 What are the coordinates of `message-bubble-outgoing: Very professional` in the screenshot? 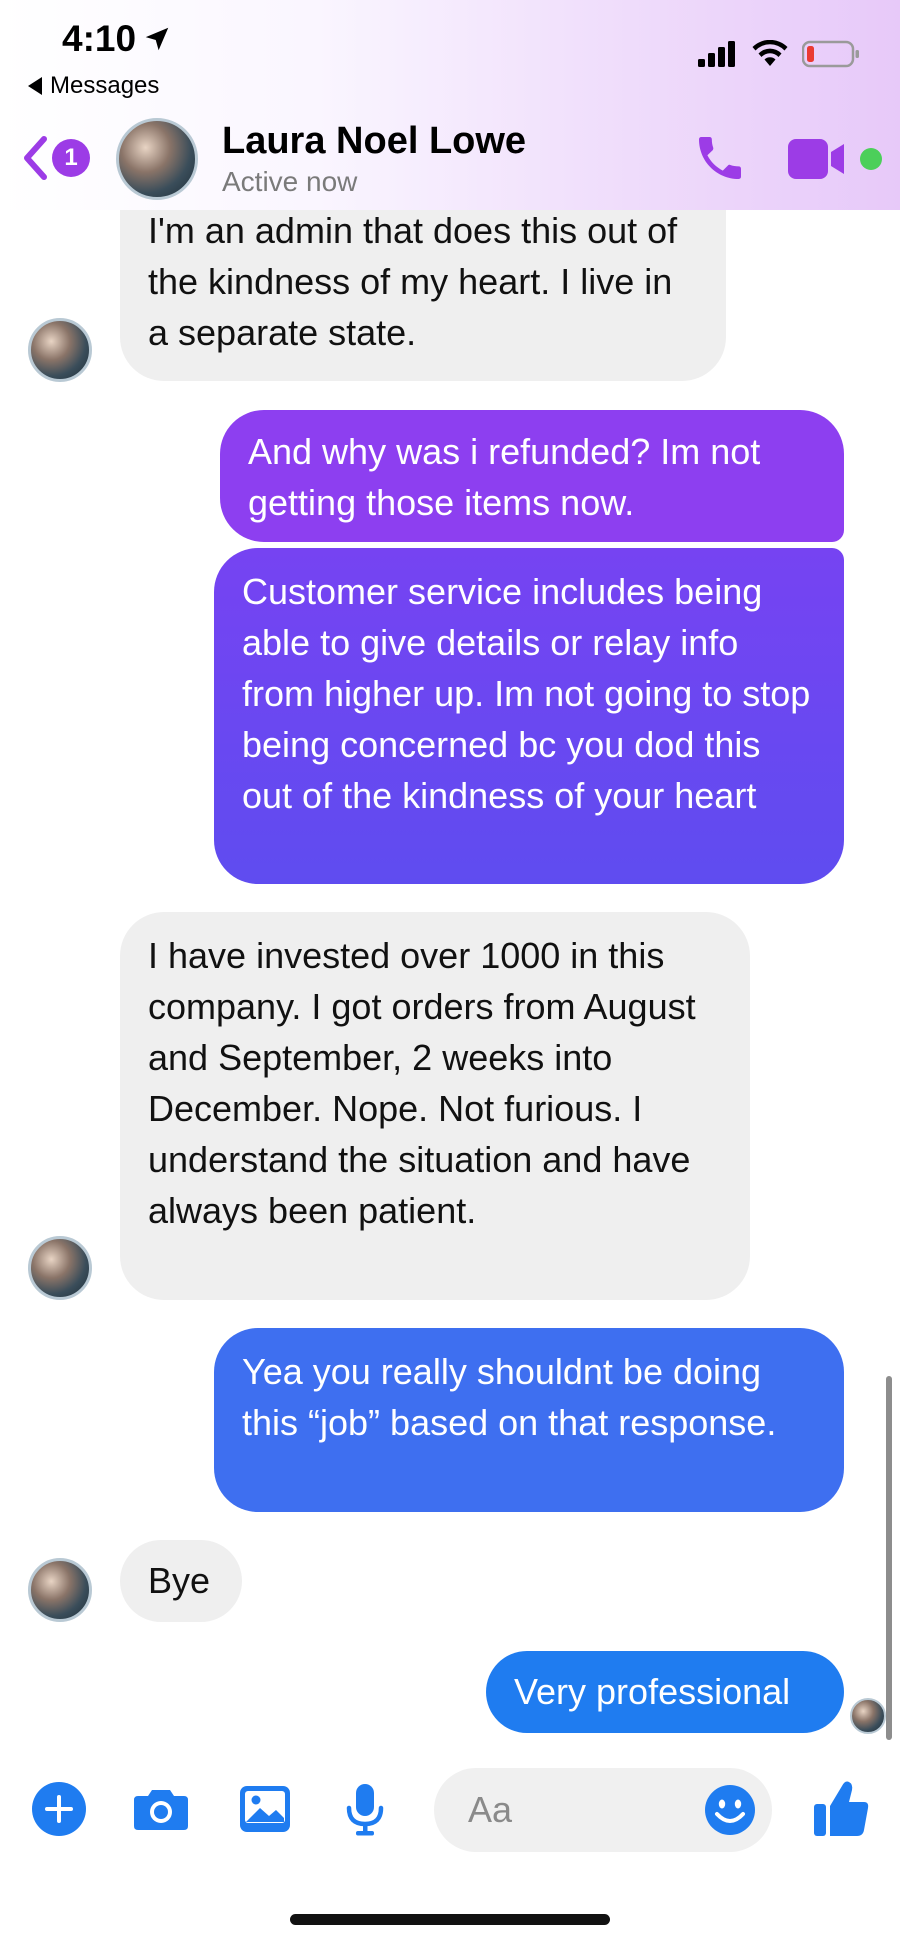 It's located at (665, 1692).